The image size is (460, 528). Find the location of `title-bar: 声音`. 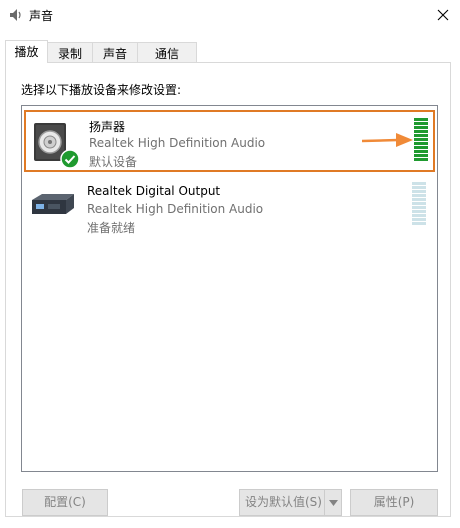

title-bar: 声音 is located at coordinates (230, 15).